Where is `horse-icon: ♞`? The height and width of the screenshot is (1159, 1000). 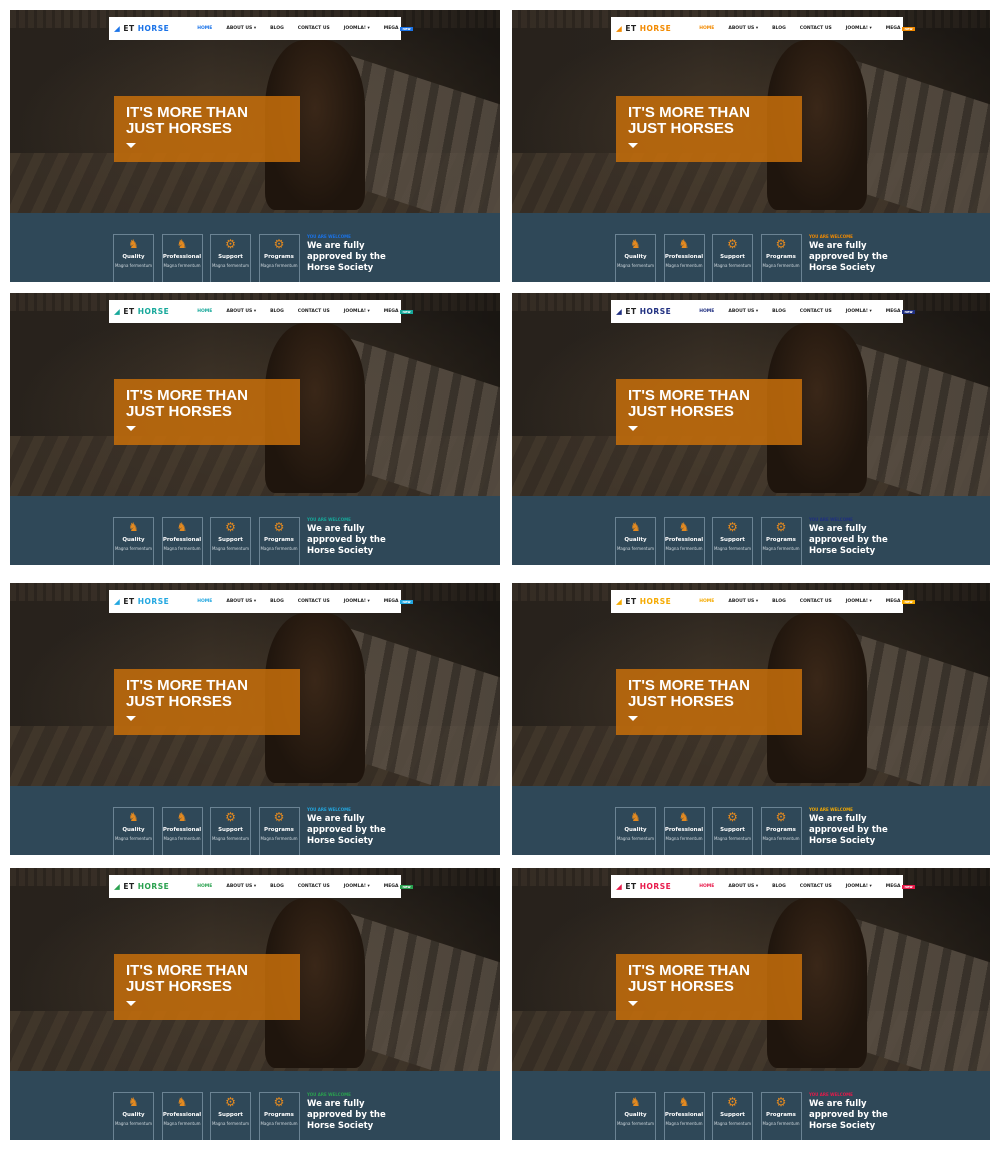
horse-icon: ♞ is located at coordinates (684, 1102).